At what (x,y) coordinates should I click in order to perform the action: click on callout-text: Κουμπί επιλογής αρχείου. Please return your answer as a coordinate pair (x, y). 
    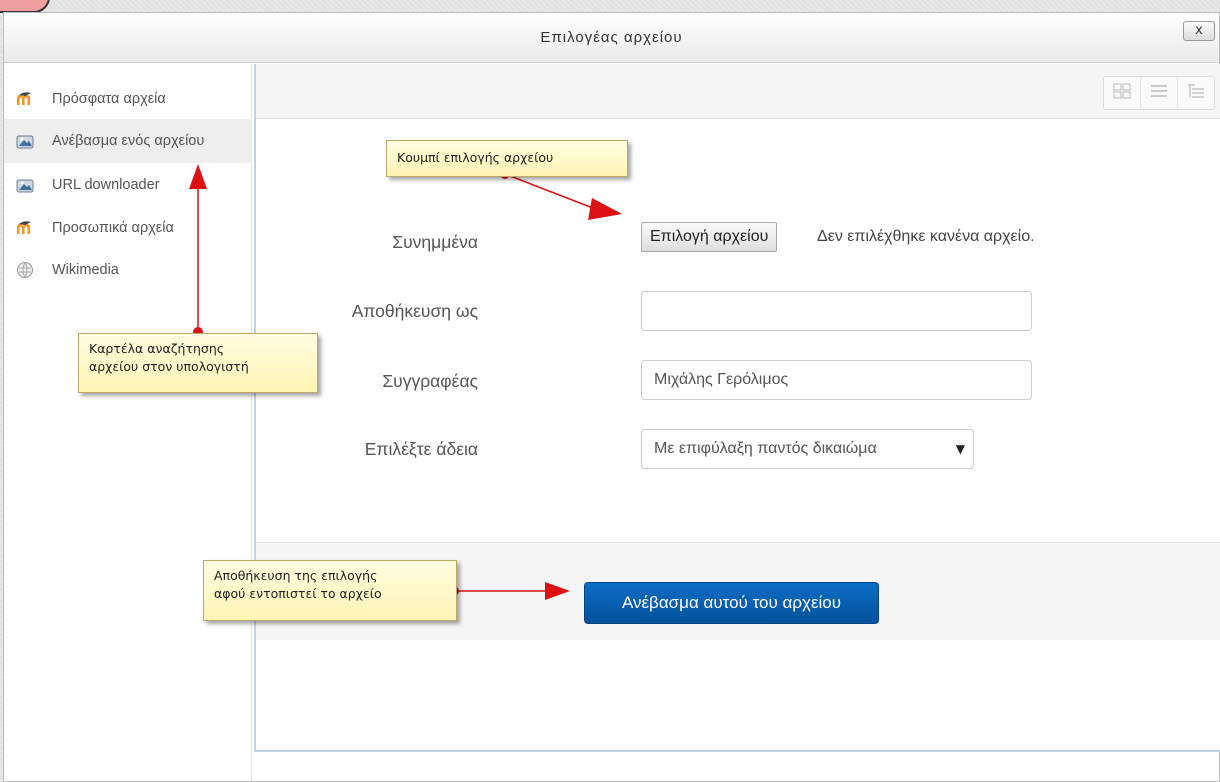
    Looking at the image, I should click on (475, 157).